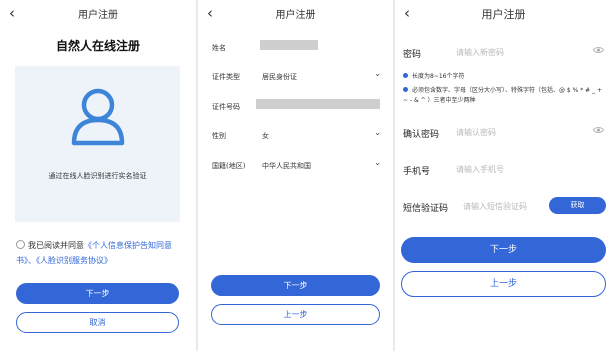 Image resolution: width=612 pixels, height=351 pixels. I want to click on agreement: 我已阅读并同意《个人信息保护告知同意书》、《人脸识别服务协议》, so click(102, 253).